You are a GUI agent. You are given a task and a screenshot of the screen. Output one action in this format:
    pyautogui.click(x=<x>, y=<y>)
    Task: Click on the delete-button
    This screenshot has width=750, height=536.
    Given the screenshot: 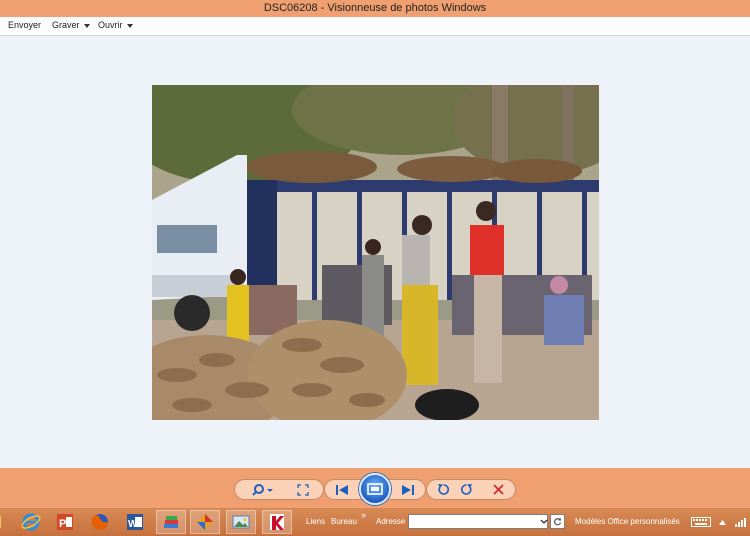 What is the action you would take?
    pyautogui.click(x=498, y=489)
    